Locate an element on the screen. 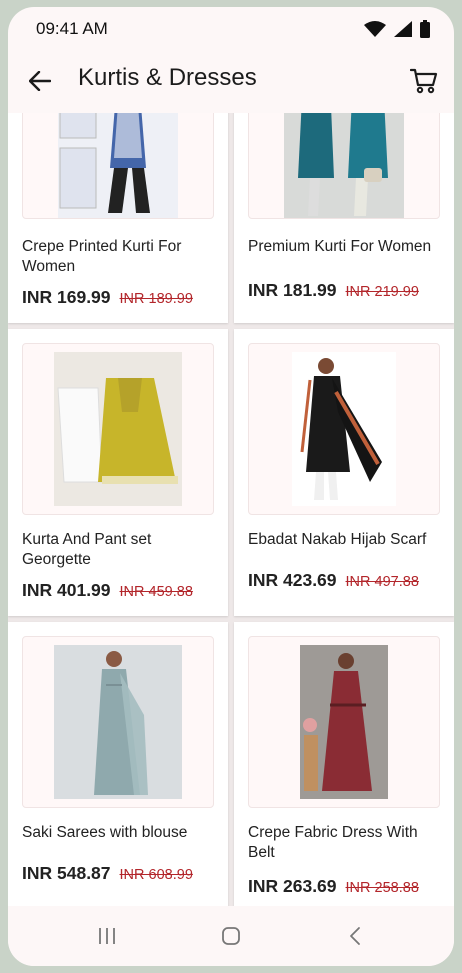 The height and width of the screenshot is (973, 462). product-price: INR 401.99 is located at coordinates (66, 590).